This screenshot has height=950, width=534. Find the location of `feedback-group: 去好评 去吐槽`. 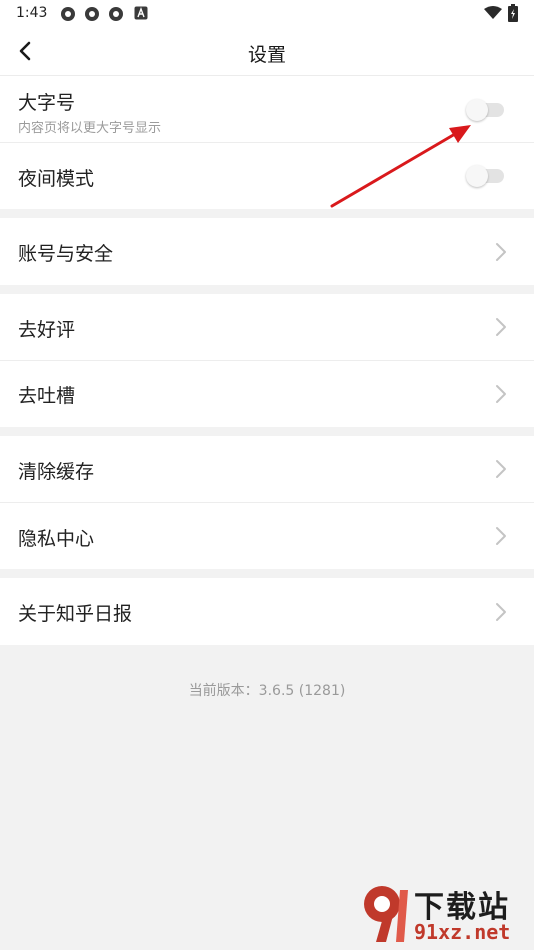

feedback-group: 去好评 去吐槽 is located at coordinates (267, 360).